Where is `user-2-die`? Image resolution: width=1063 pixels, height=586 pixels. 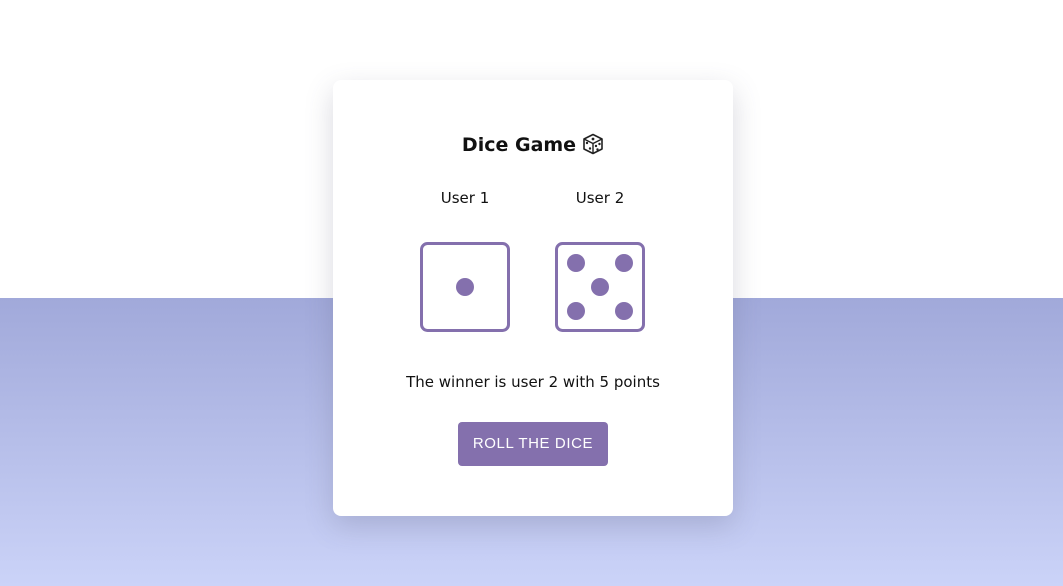
user-2-die is located at coordinates (600, 287).